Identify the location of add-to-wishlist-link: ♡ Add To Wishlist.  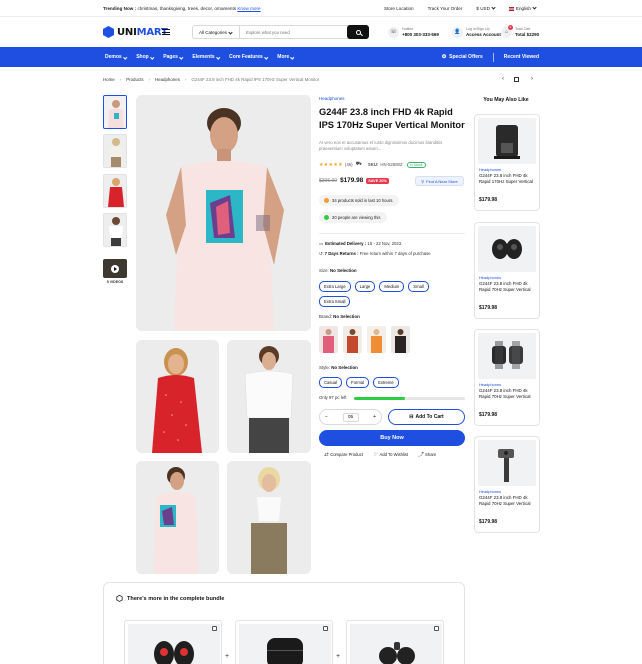
(390, 454).